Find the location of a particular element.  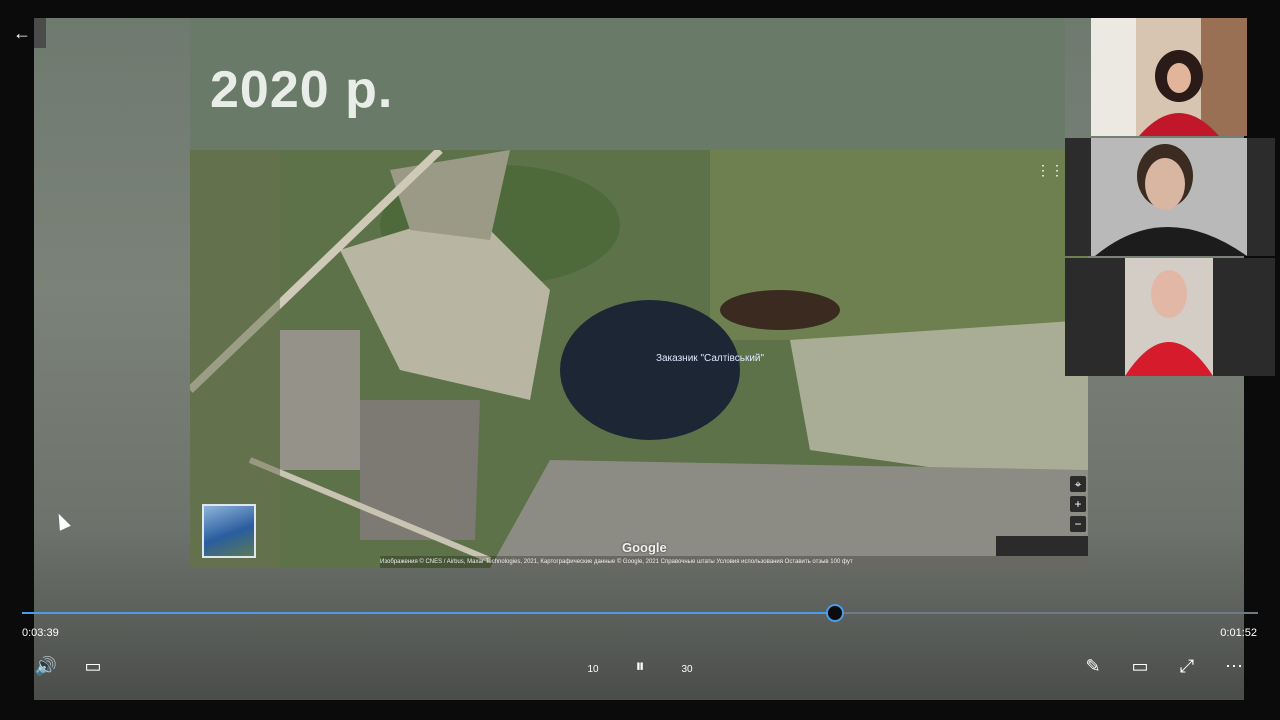

pause-button: ⏸ is located at coordinates (640, 666).